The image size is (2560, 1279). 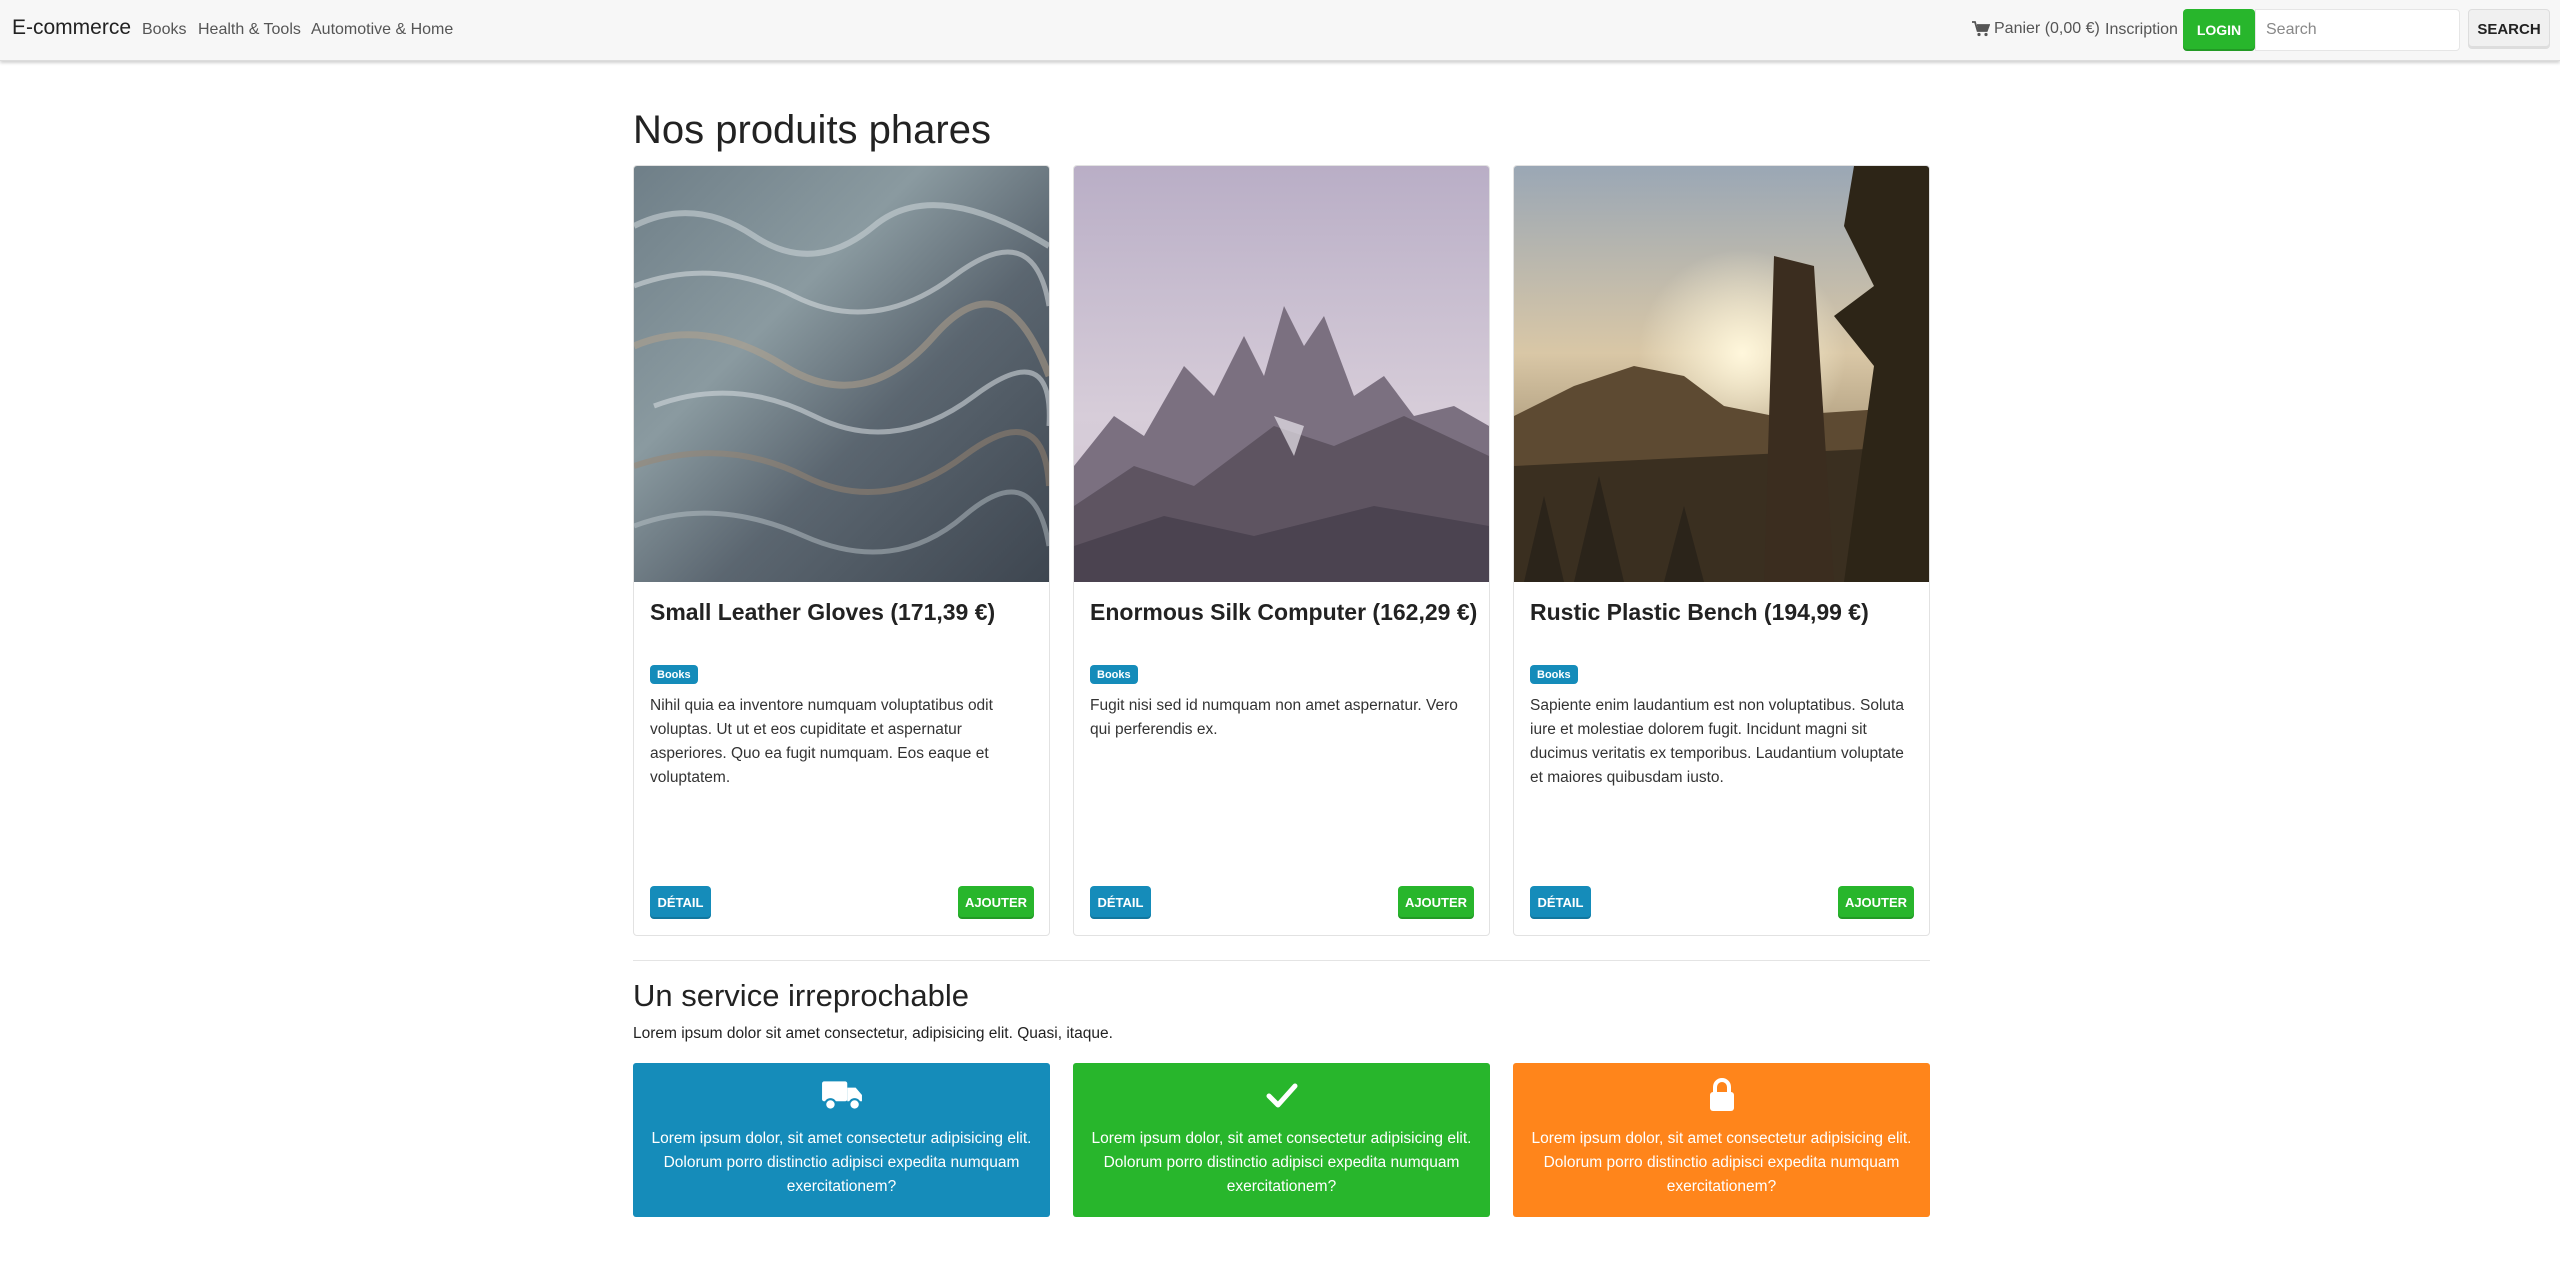 I want to click on section-divider, so click(x=1281, y=960).